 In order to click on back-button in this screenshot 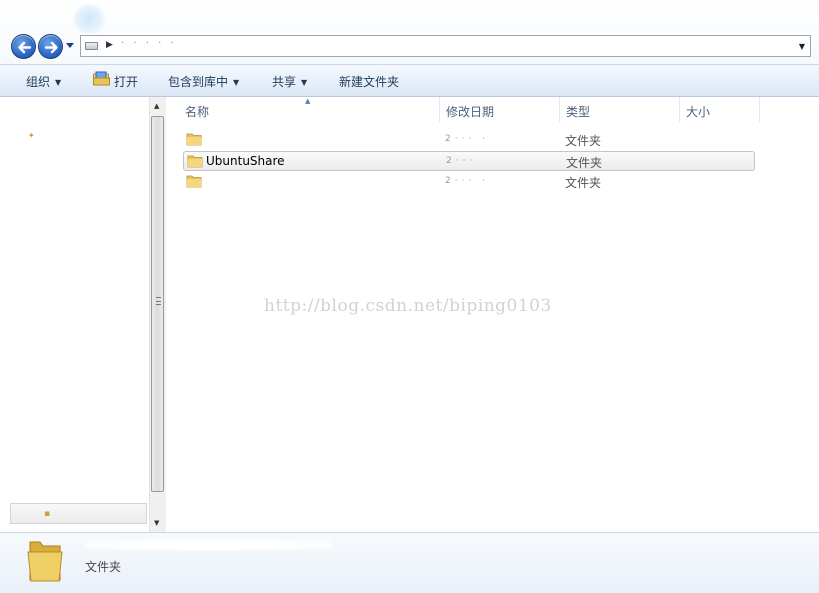, I will do `click(23, 46)`.